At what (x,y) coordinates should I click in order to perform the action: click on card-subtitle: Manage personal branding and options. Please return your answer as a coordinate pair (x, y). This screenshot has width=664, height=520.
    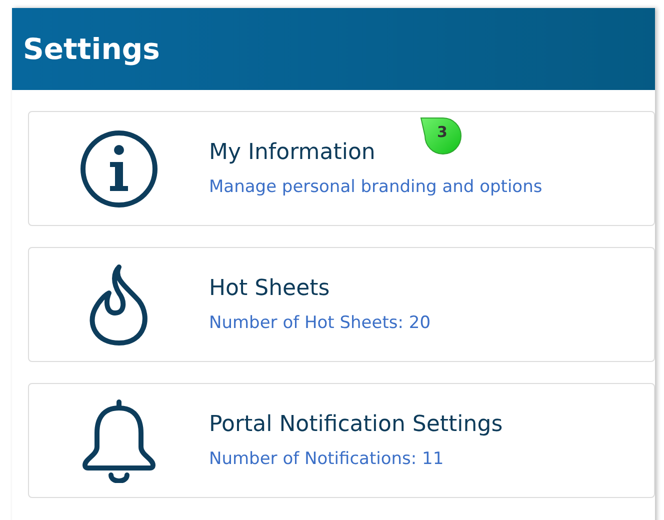
    Looking at the image, I should click on (375, 186).